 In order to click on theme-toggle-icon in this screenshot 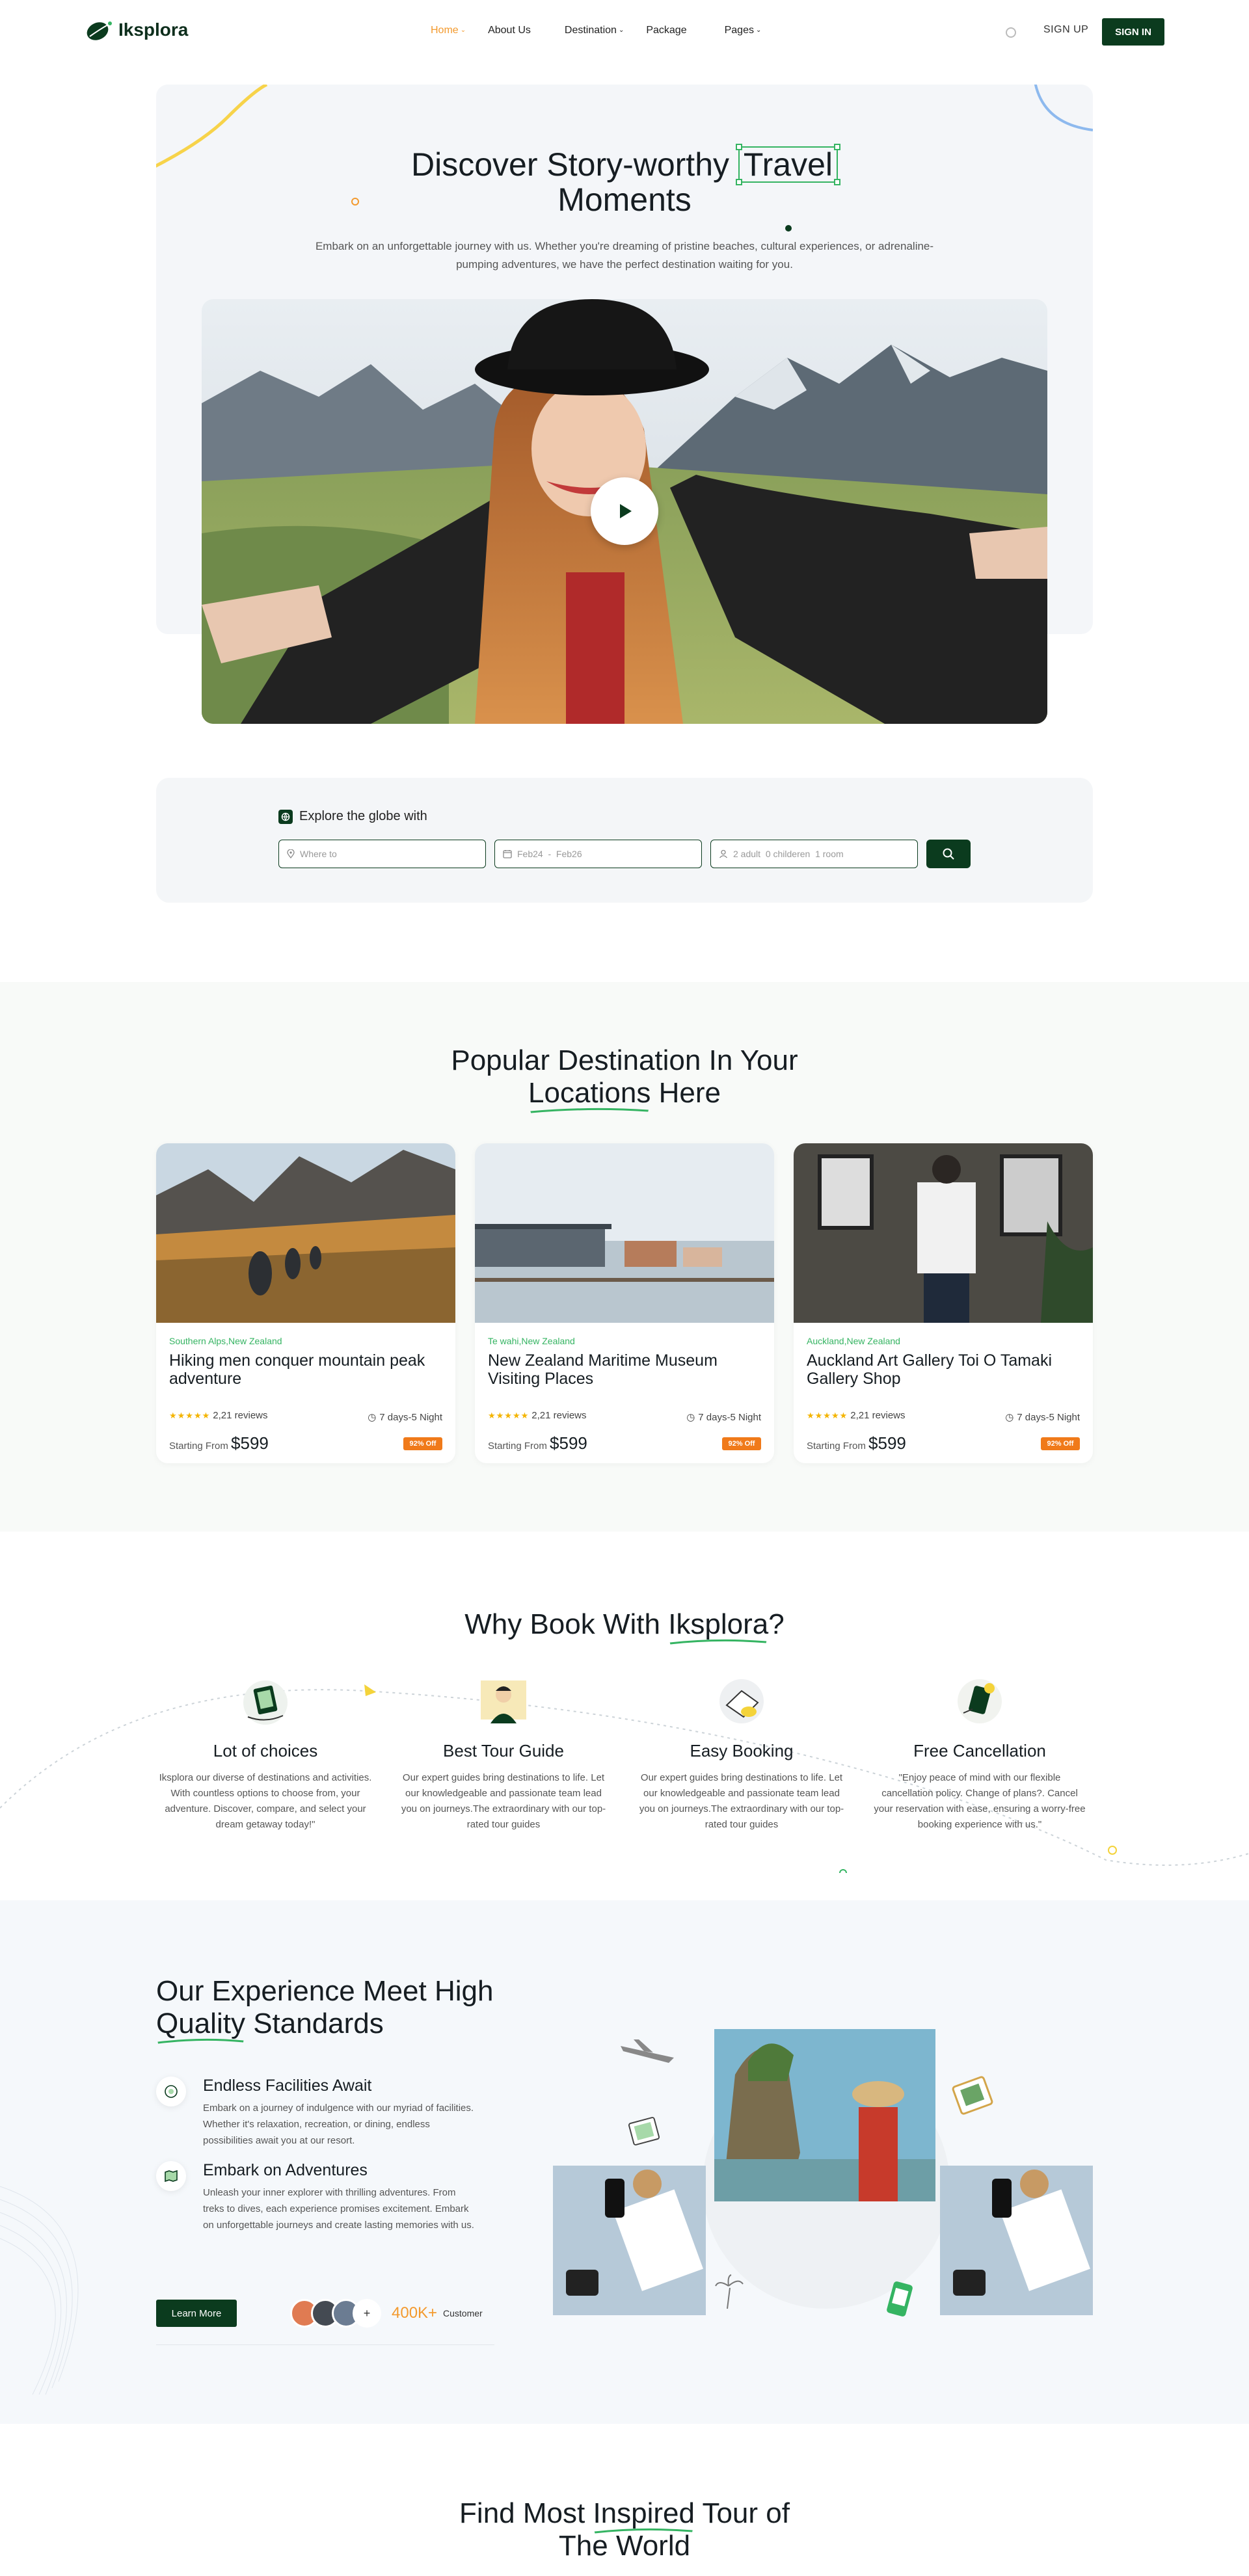, I will do `click(1011, 32)`.